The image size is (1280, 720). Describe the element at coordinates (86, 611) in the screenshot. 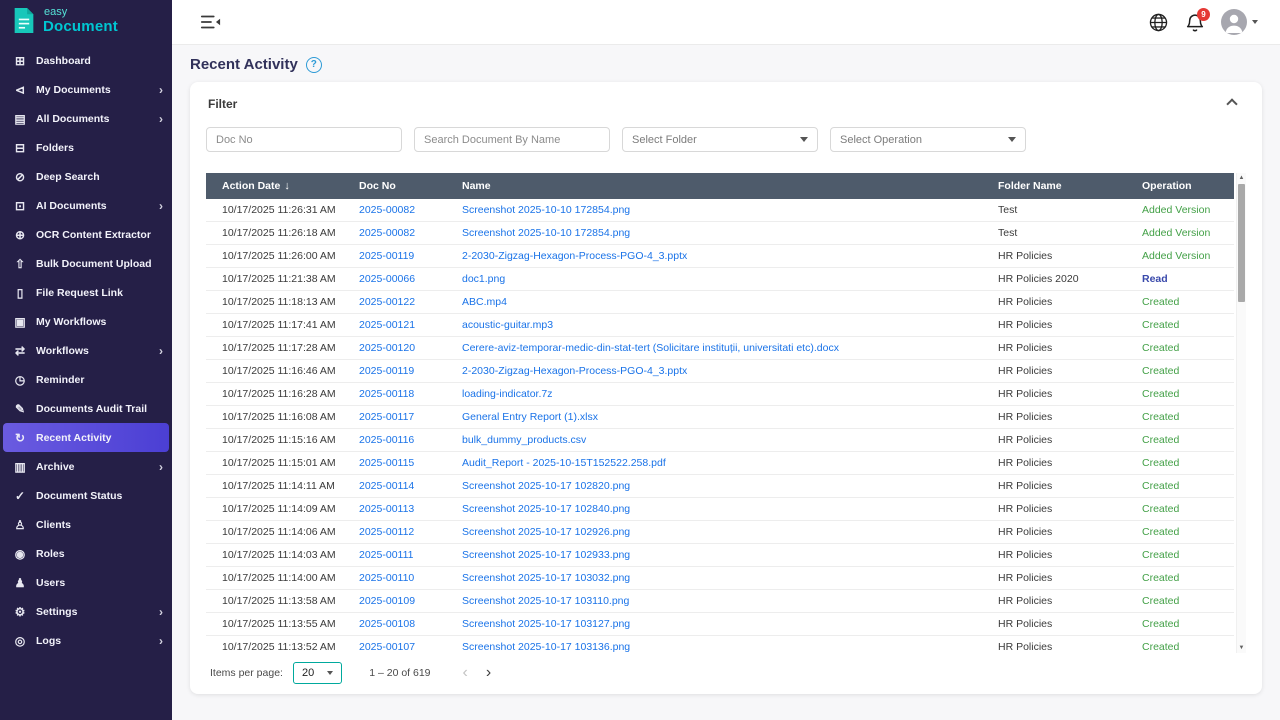

I see `sidebar-item-settings: ⚙ Settings ›` at that location.